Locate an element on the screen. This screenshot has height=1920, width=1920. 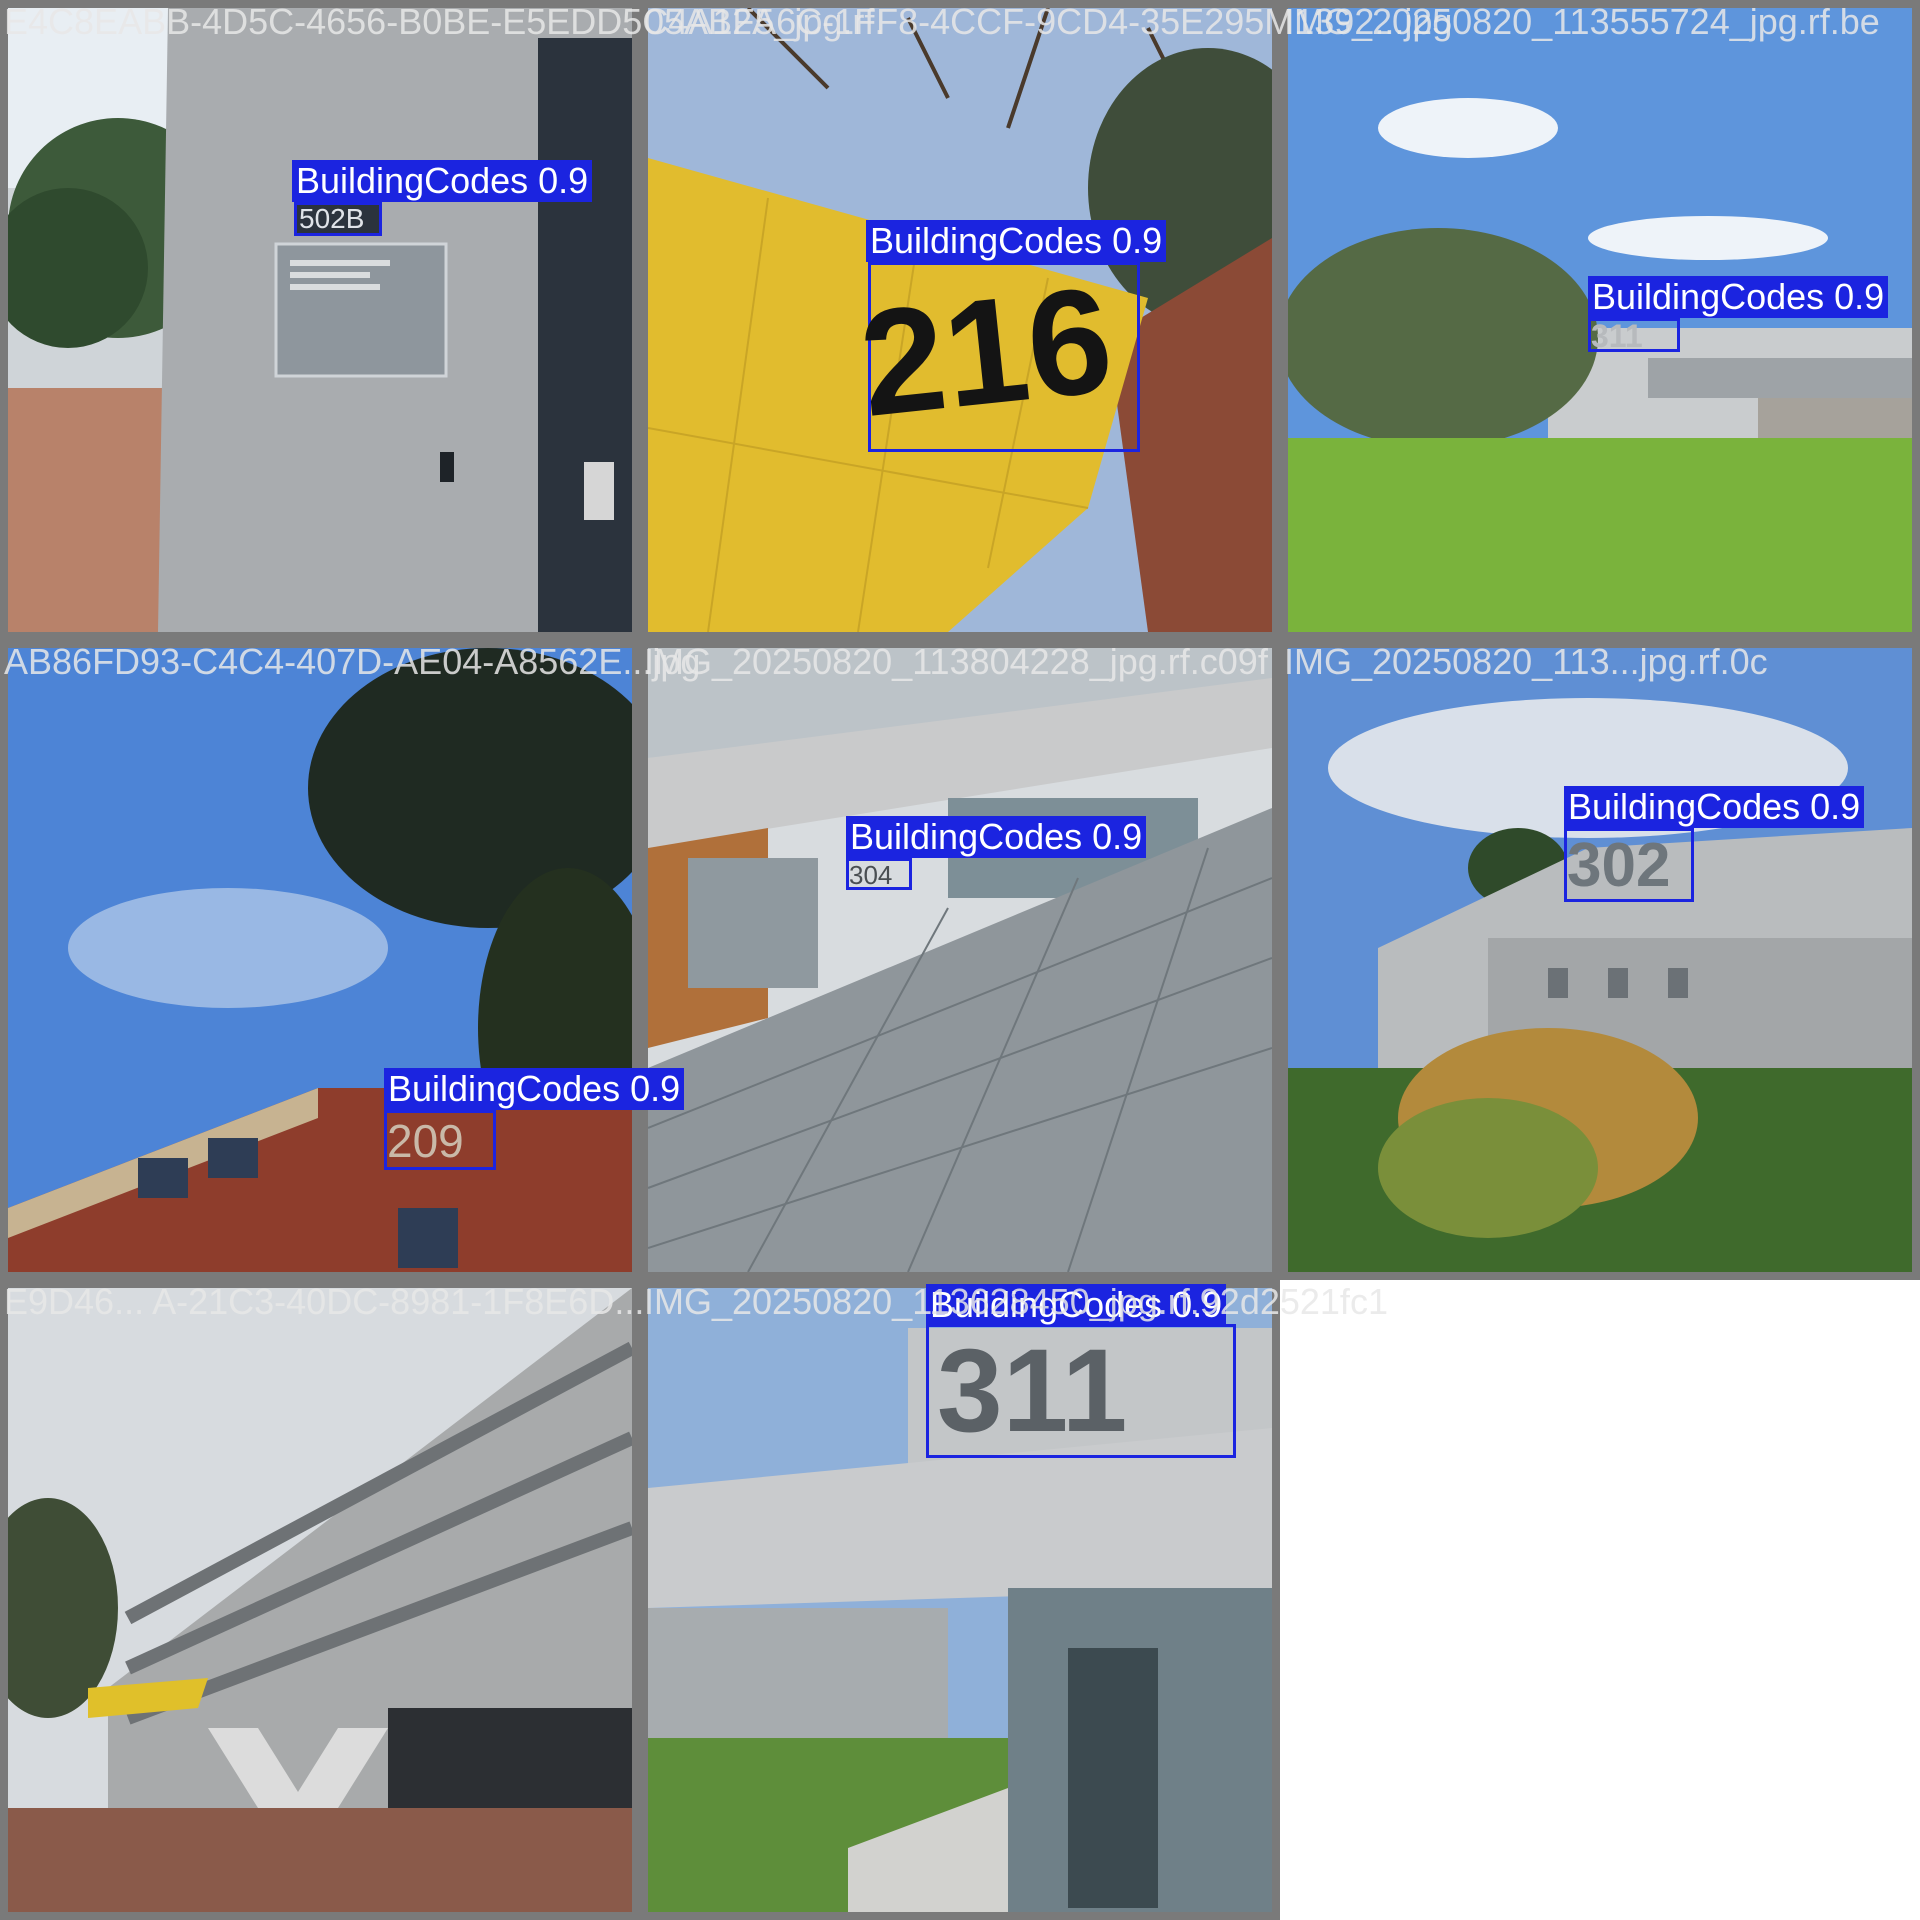
image-filename: IMG_20250820_113555724_jpg.rf.be is located at coordinates (1582, 21).